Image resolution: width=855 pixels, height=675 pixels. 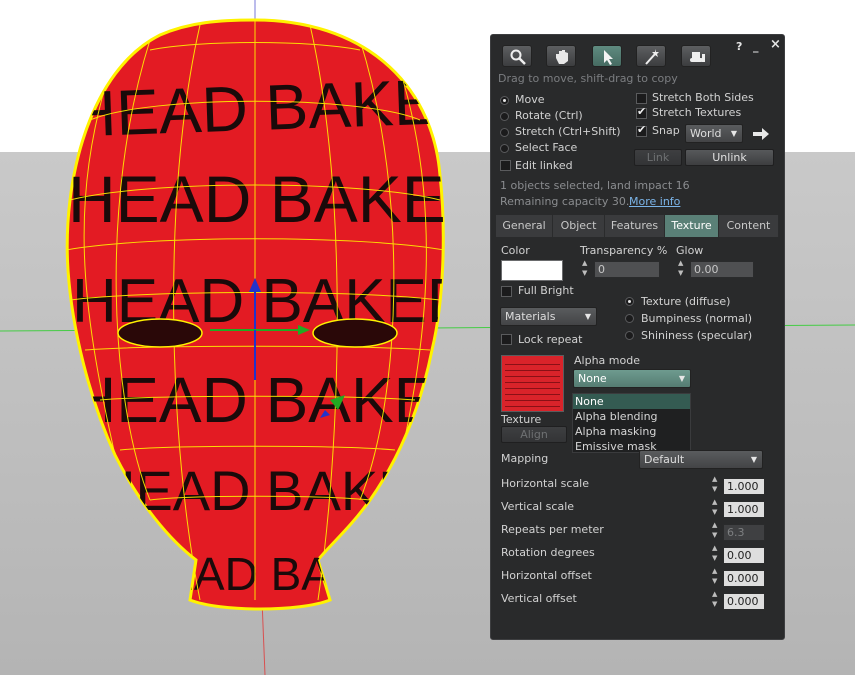 I want to click on horizontal-scale-field: 1.000, so click(x=744, y=486).